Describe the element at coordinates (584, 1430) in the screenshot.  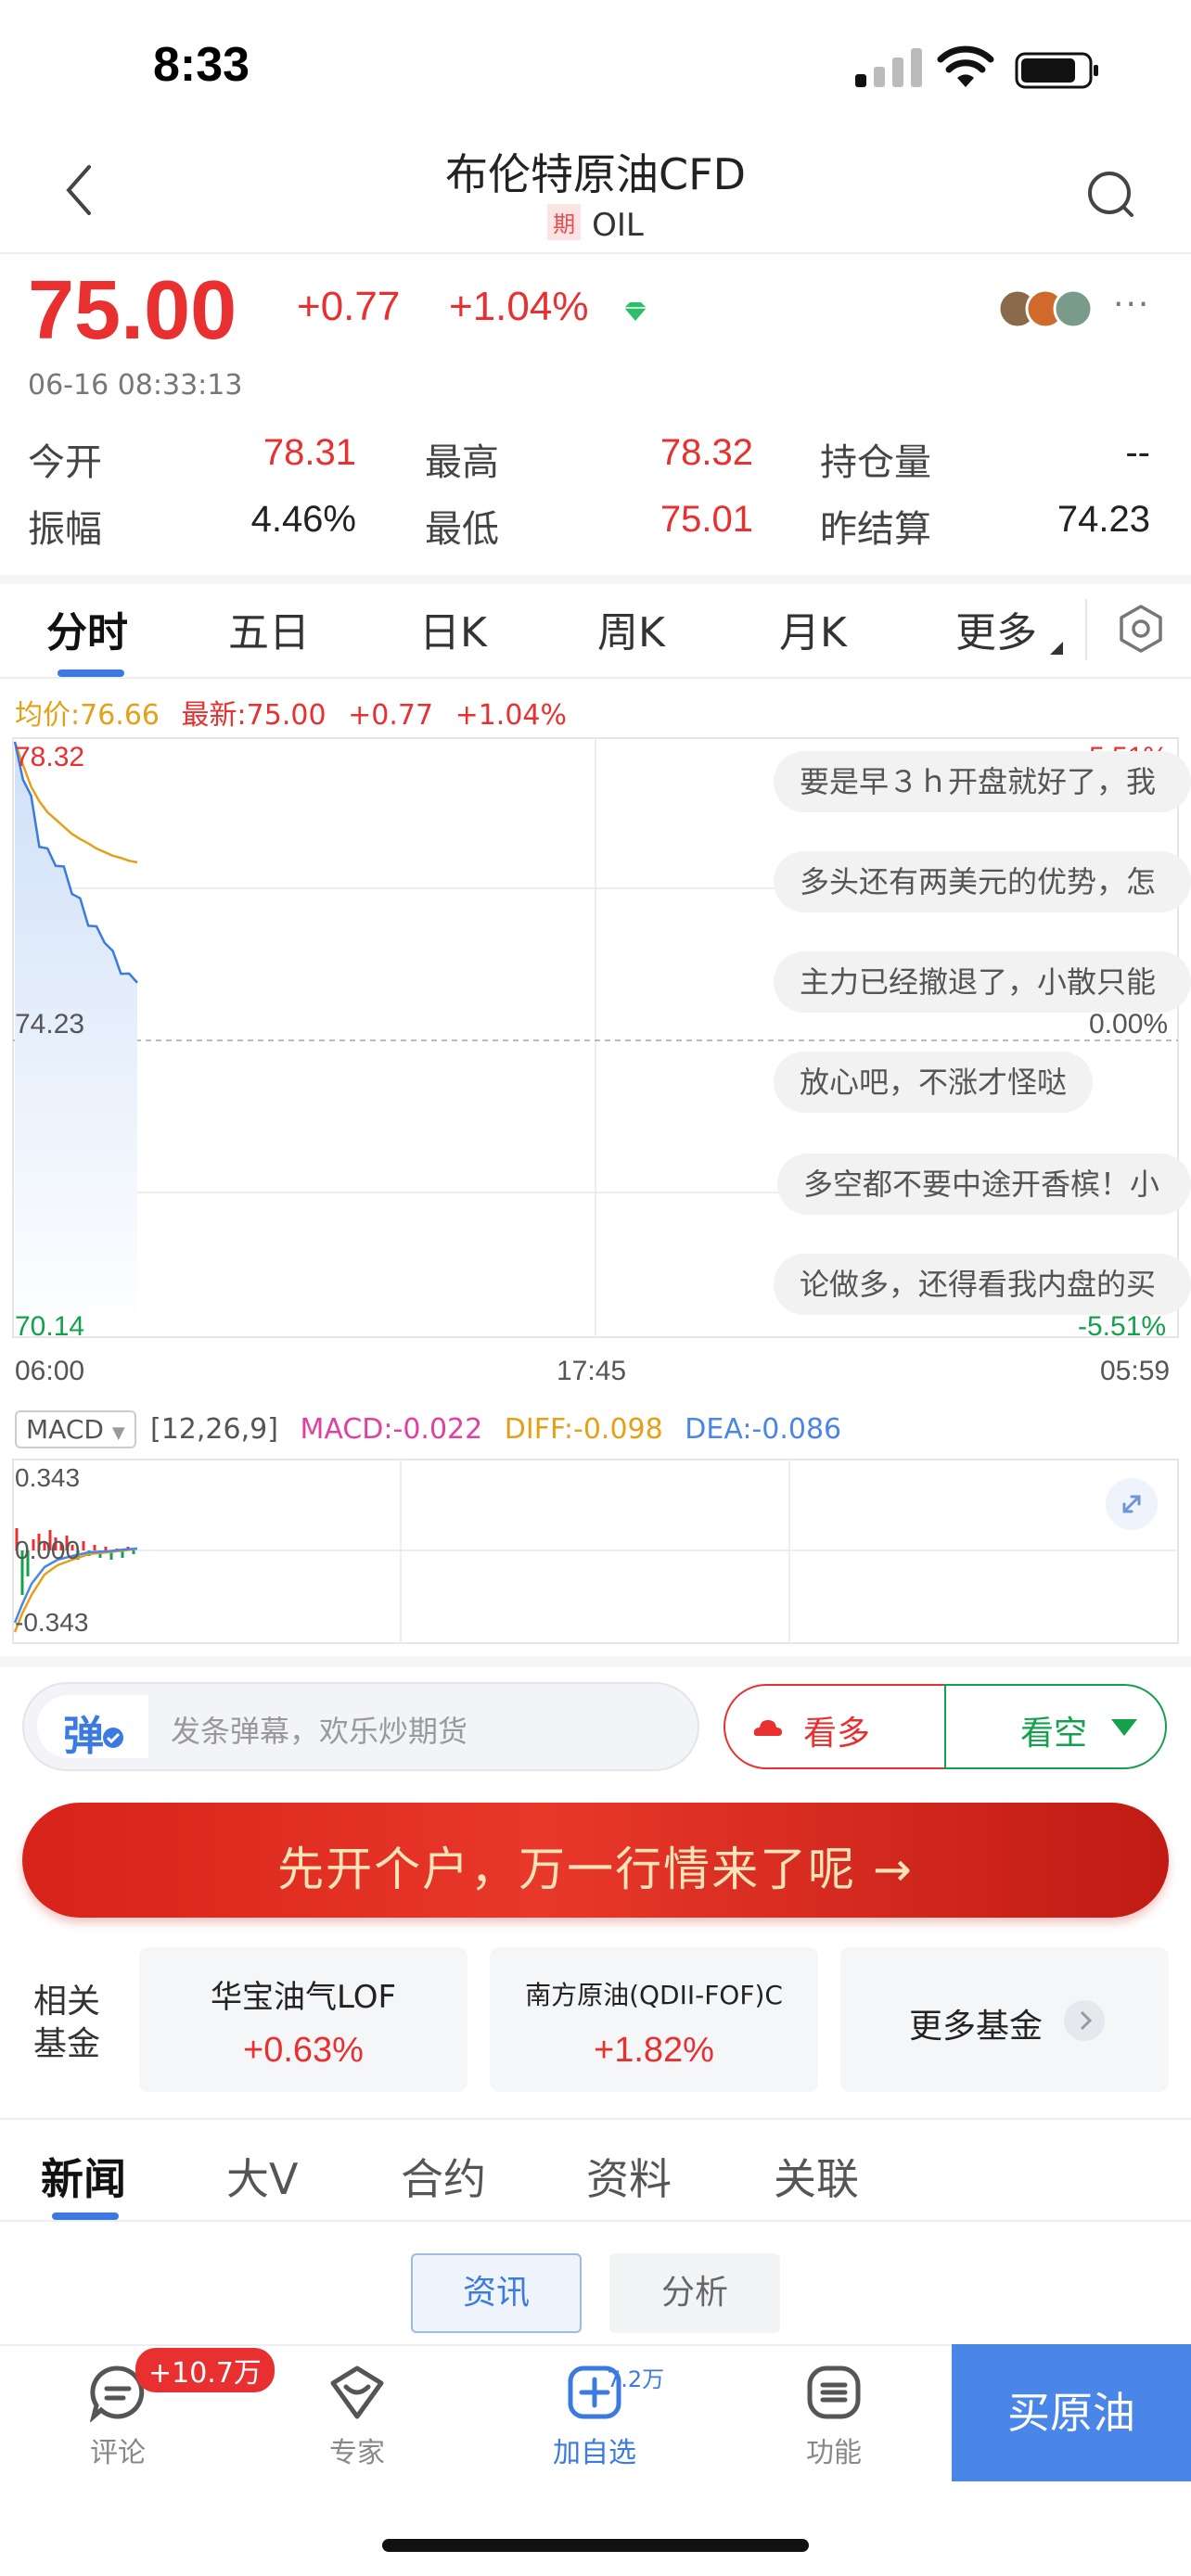
I see `diff-value: DIFF:-0.098` at that location.